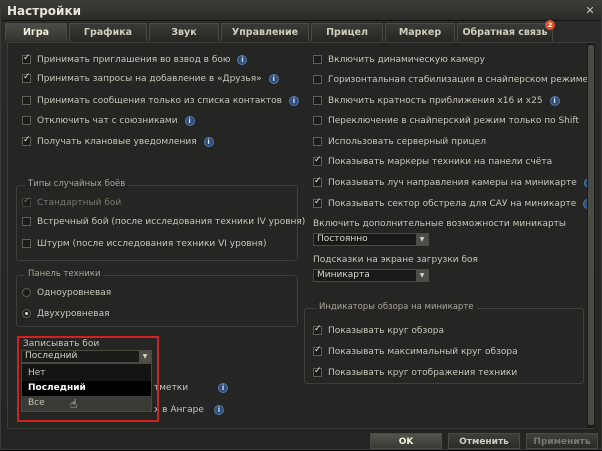 The width and height of the screenshot is (602, 451). Describe the element at coordinates (171, 387) in the screenshot. I see `option-label: тметки` at that location.